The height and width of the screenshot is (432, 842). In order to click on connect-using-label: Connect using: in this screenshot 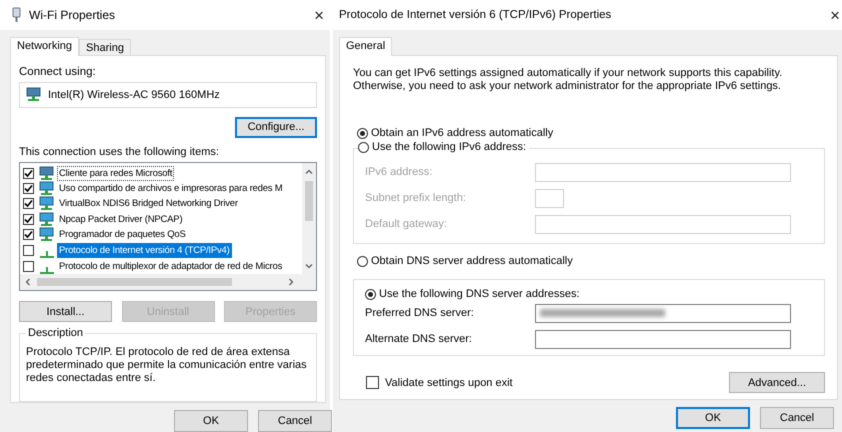, I will do `click(58, 72)`.